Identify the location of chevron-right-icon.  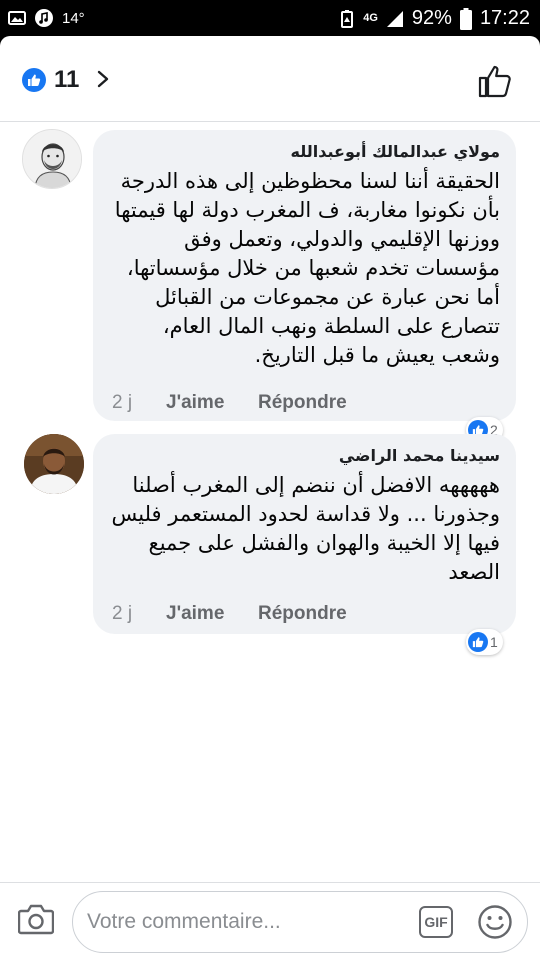
(103, 79).